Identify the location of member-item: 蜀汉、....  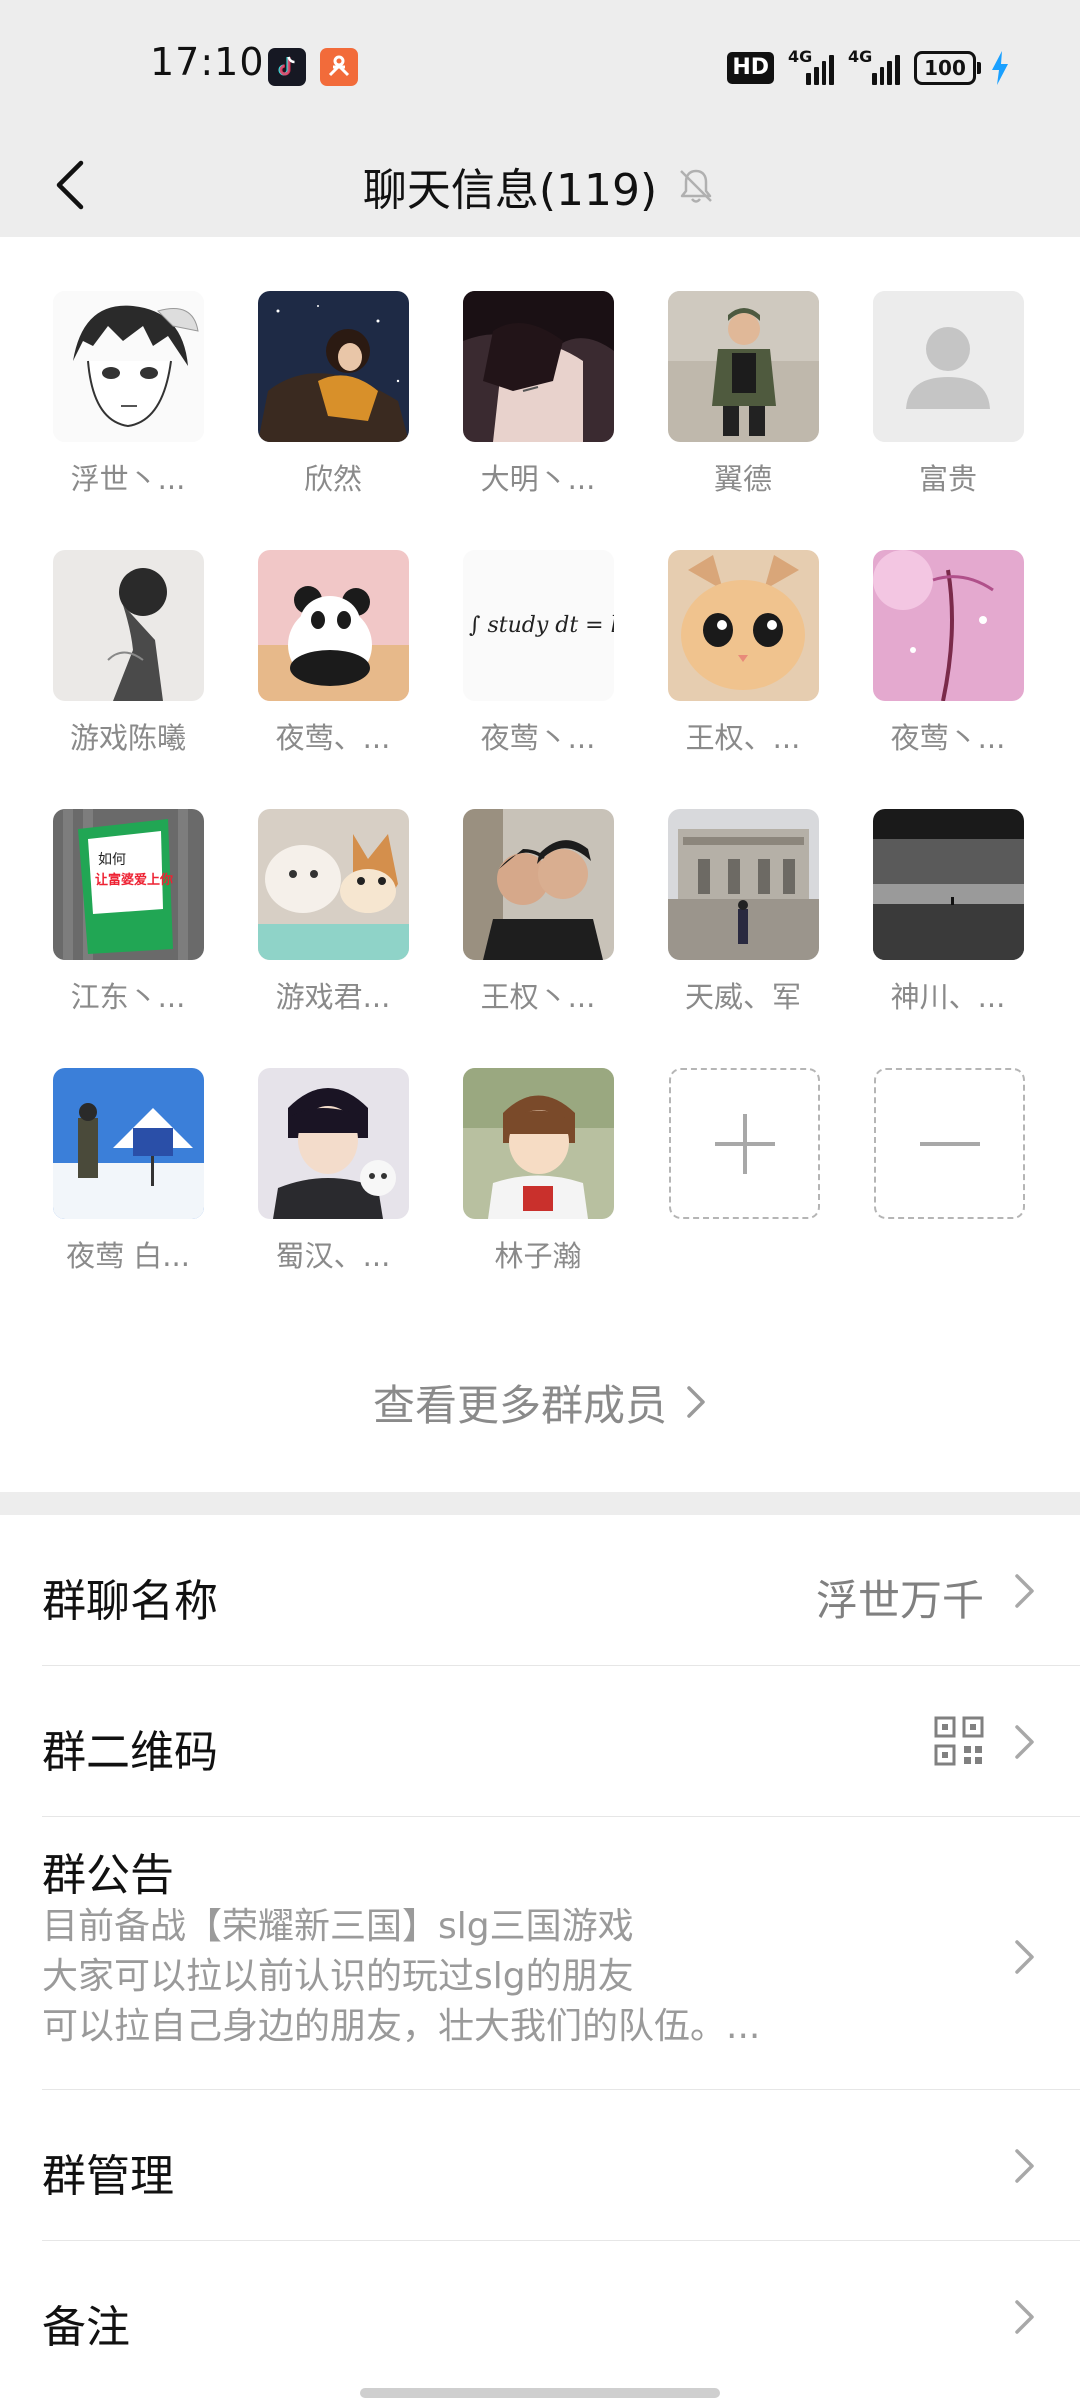
(333, 1171).